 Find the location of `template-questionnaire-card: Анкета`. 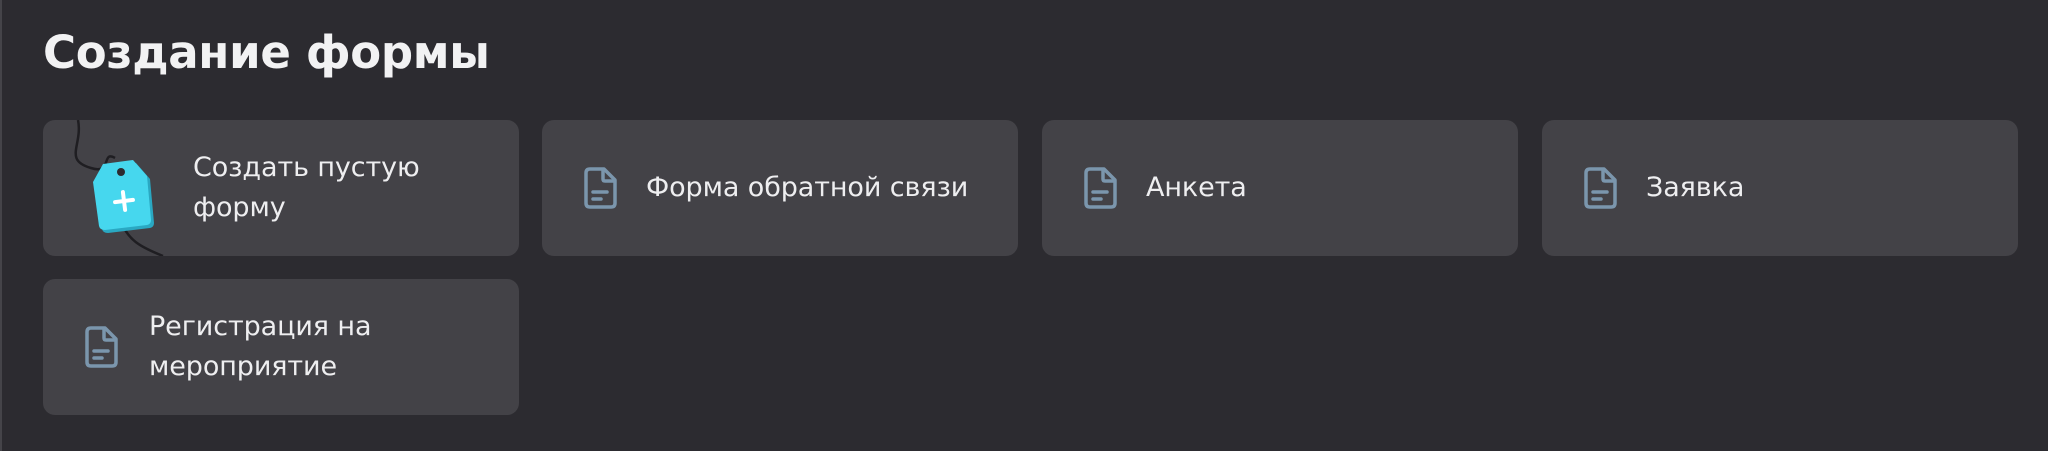

template-questionnaire-card: Анкета is located at coordinates (1280, 188).